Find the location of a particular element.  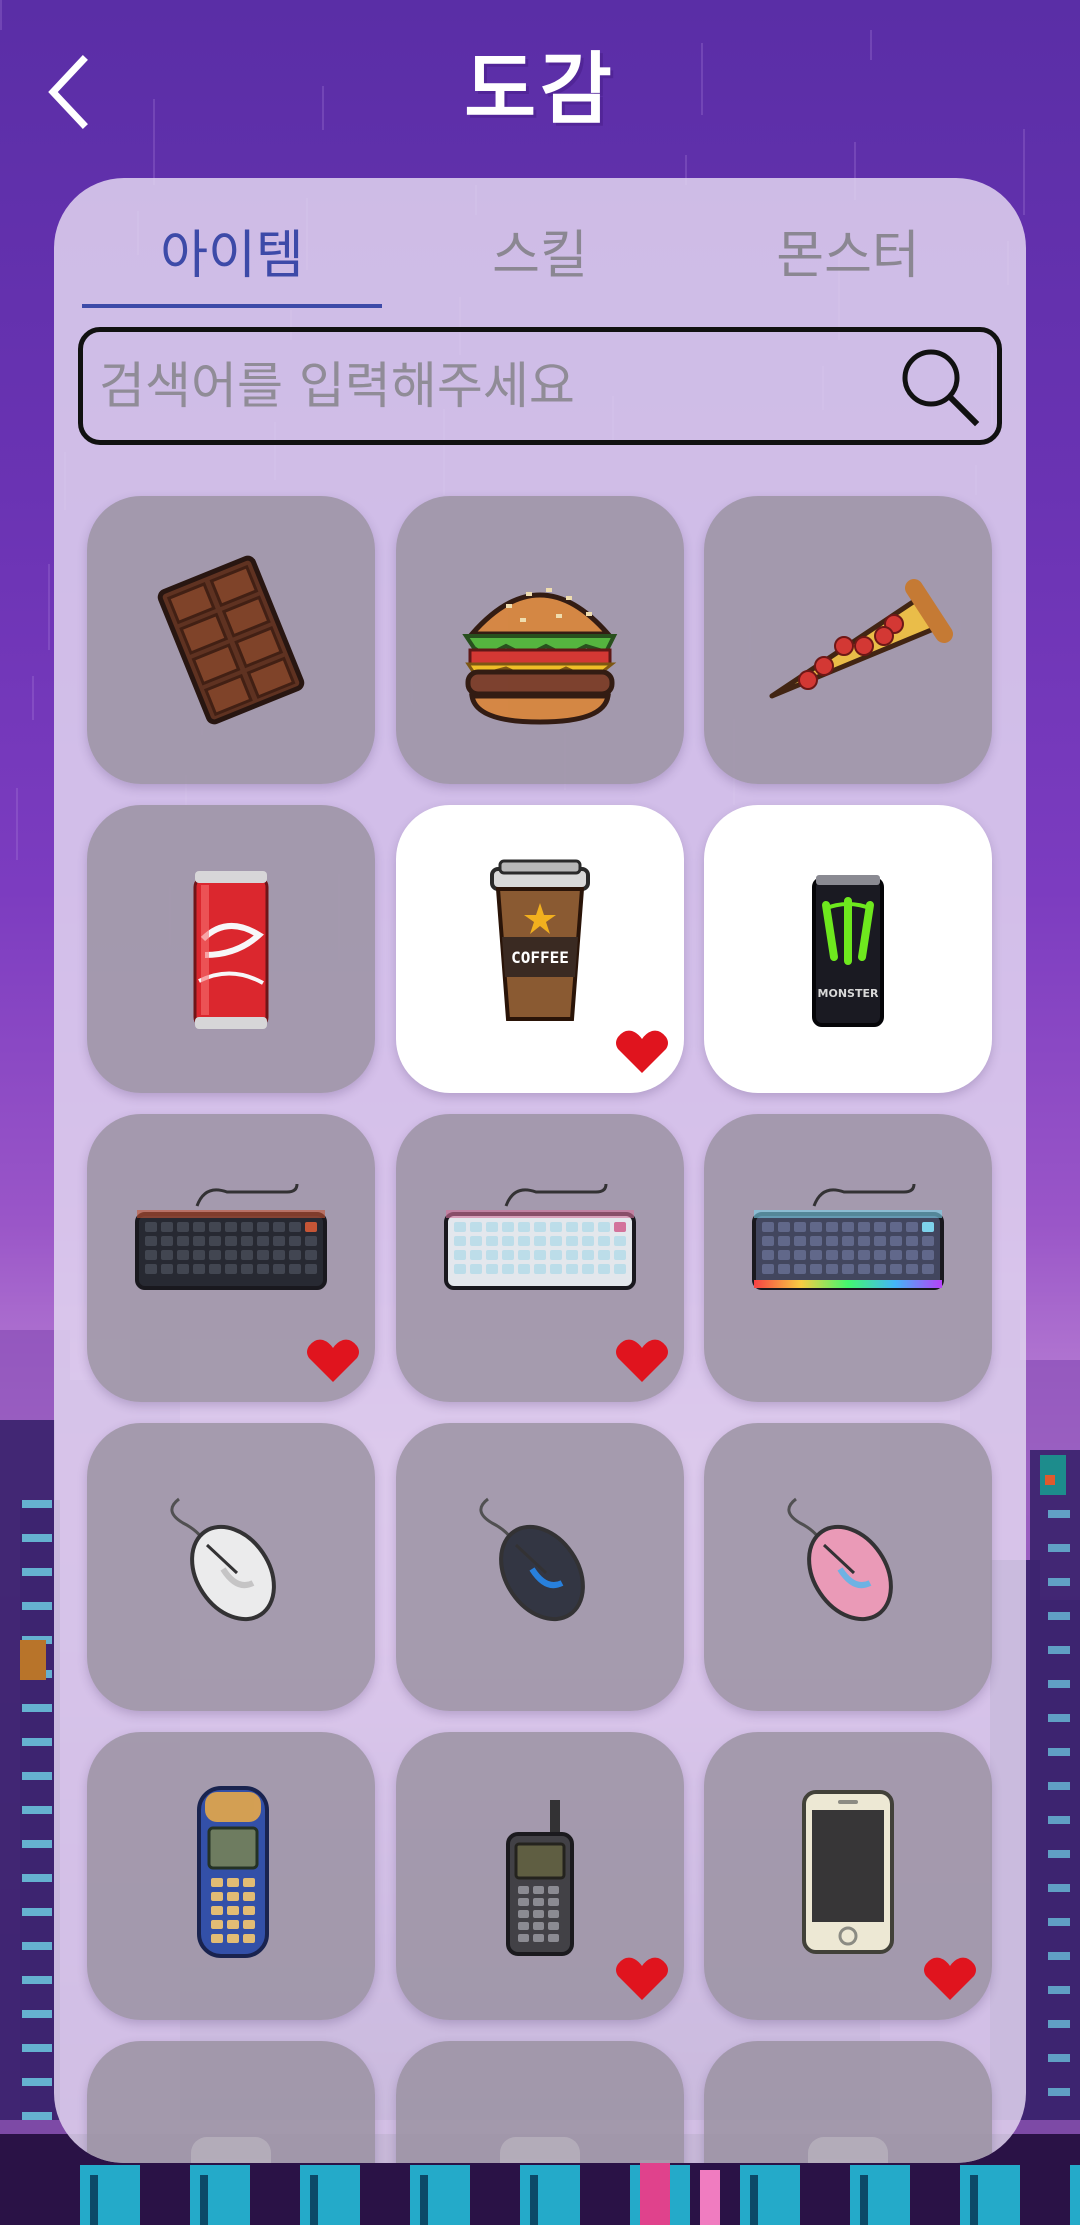

tab-items: 아이템 is located at coordinates (232, 258).